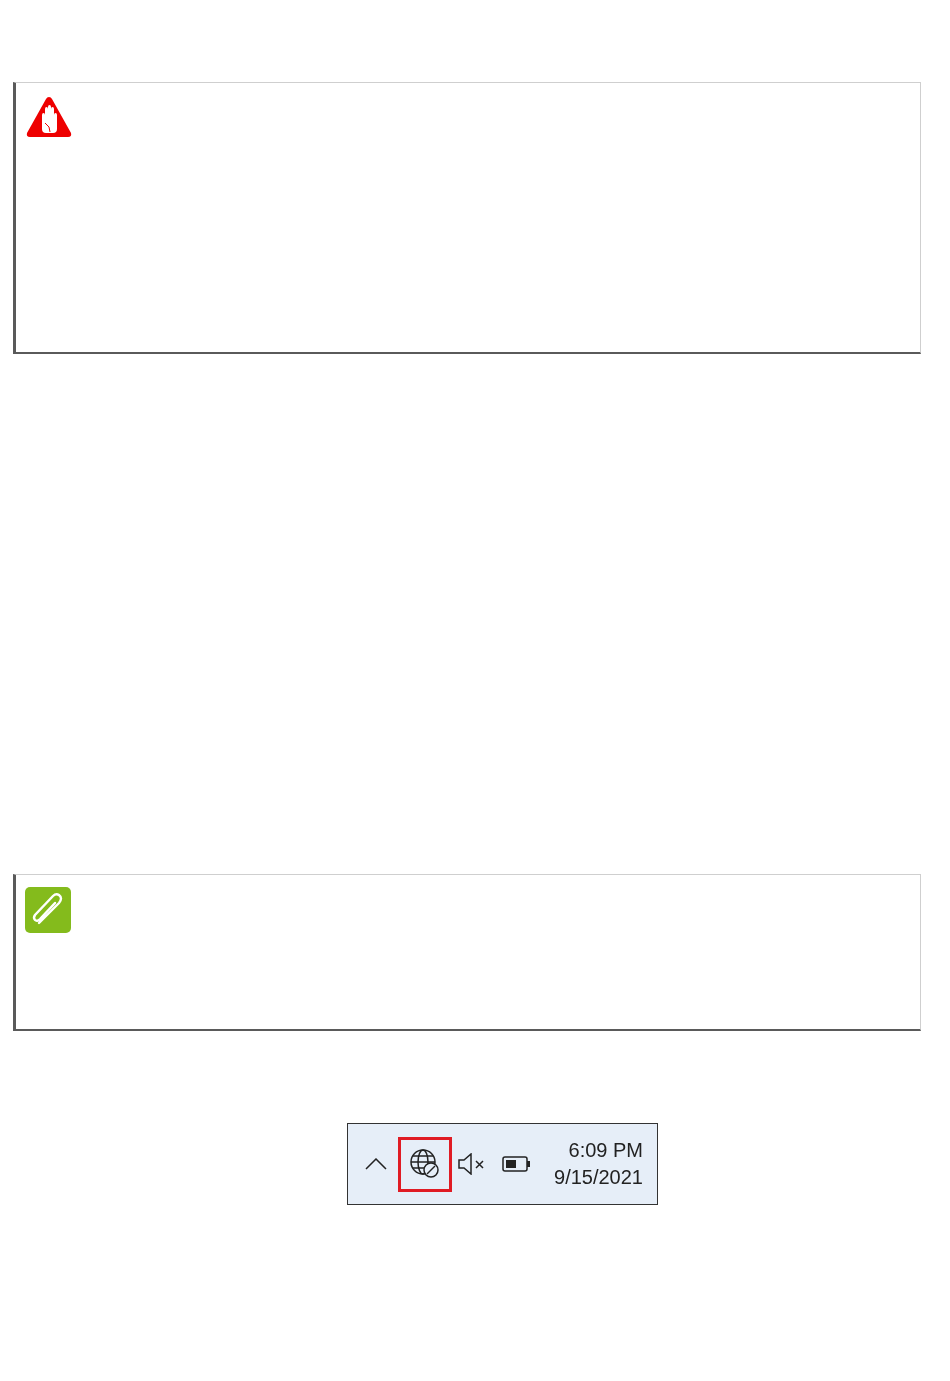 Image resolution: width=950 pixels, height=1381 pixels. I want to click on paperclip-icon, so click(48, 910).